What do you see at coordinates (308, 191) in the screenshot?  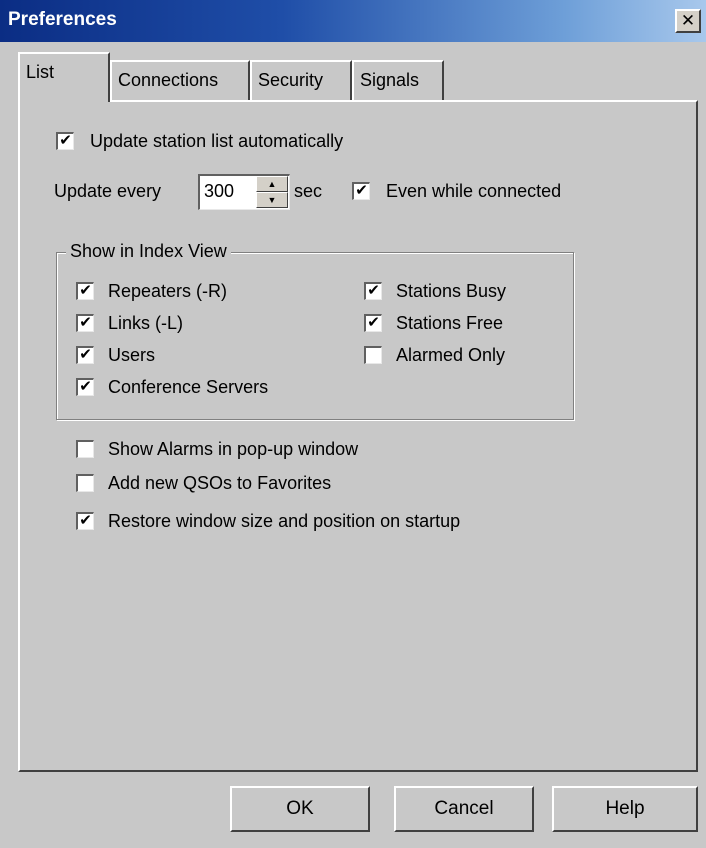 I see `update-unit-label: sec` at bounding box center [308, 191].